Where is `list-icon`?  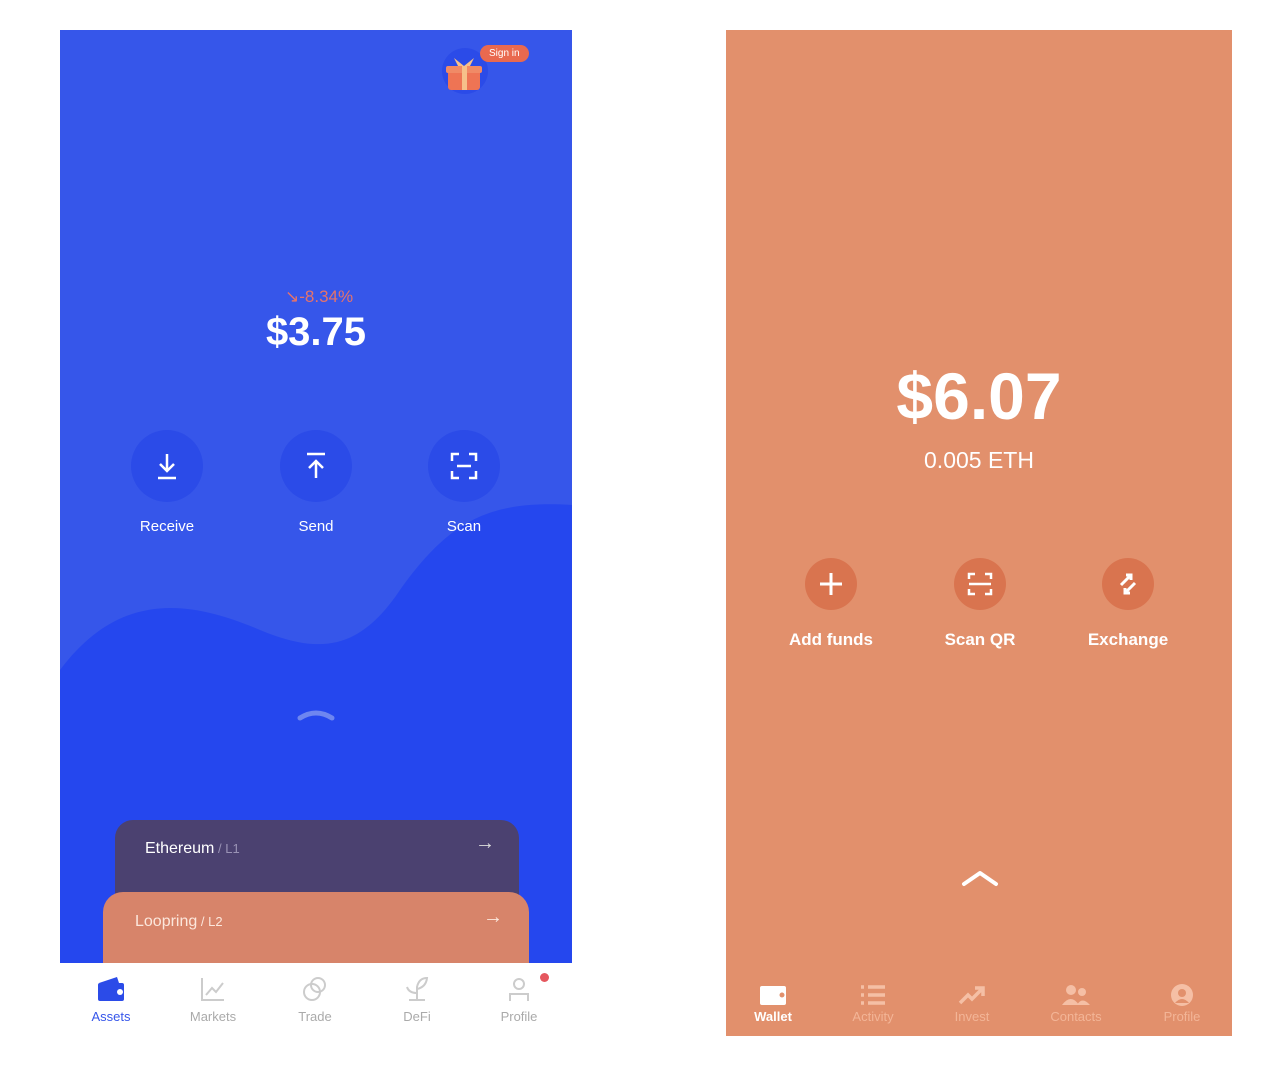
list-icon is located at coordinates (873, 995).